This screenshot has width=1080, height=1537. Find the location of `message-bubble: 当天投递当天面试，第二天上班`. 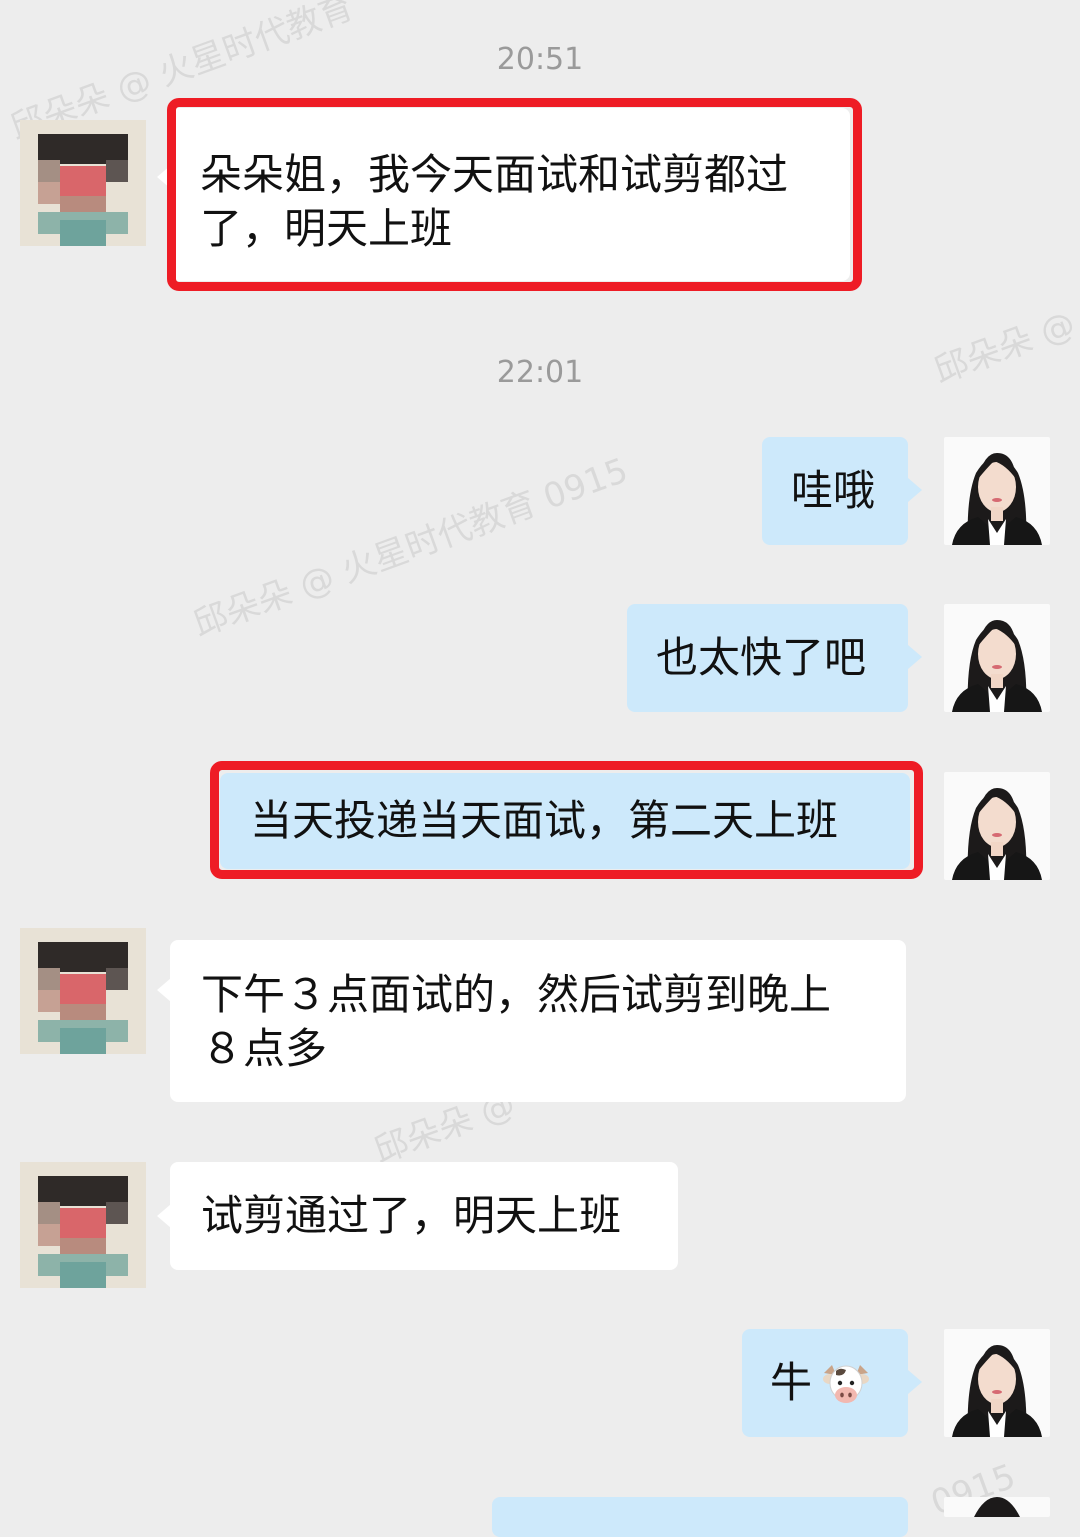

message-bubble: 当天投递当天面试，第二天上班 is located at coordinates (565, 821).